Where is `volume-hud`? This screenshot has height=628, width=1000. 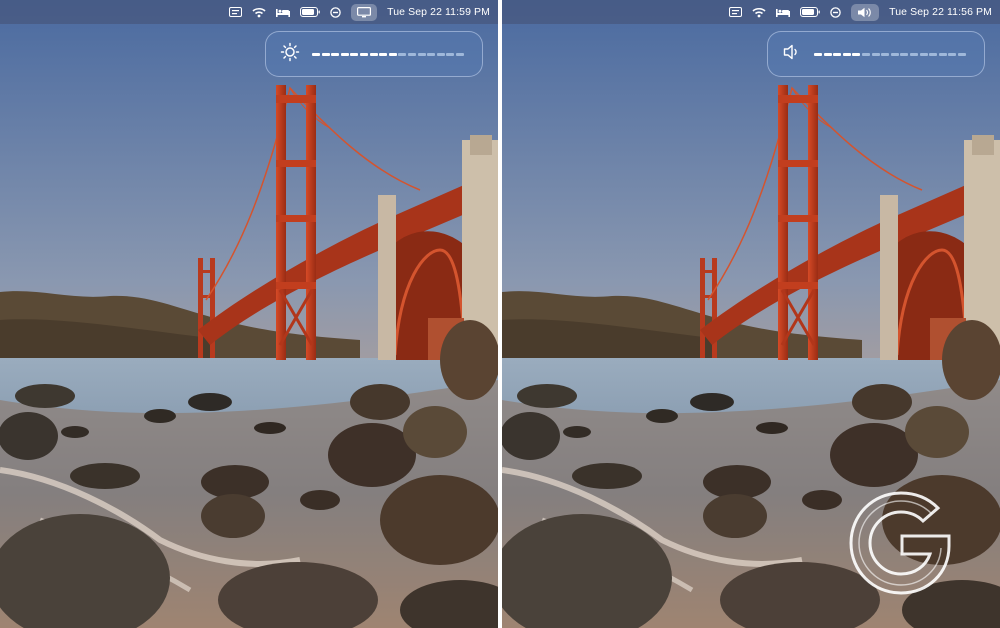
volume-hud is located at coordinates (876, 54).